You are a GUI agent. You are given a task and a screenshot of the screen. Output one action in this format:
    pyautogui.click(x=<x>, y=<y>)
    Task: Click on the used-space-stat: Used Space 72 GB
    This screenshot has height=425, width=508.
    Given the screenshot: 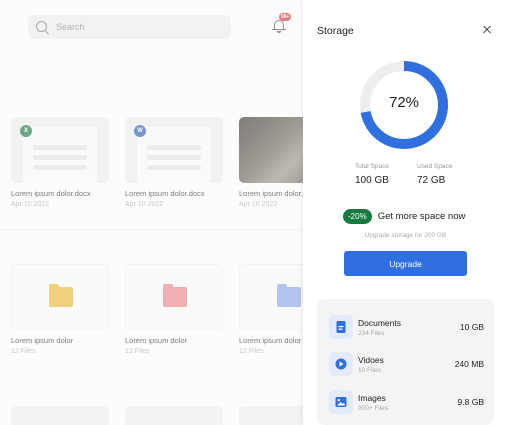 What is the action you would take?
    pyautogui.click(x=447, y=174)
    